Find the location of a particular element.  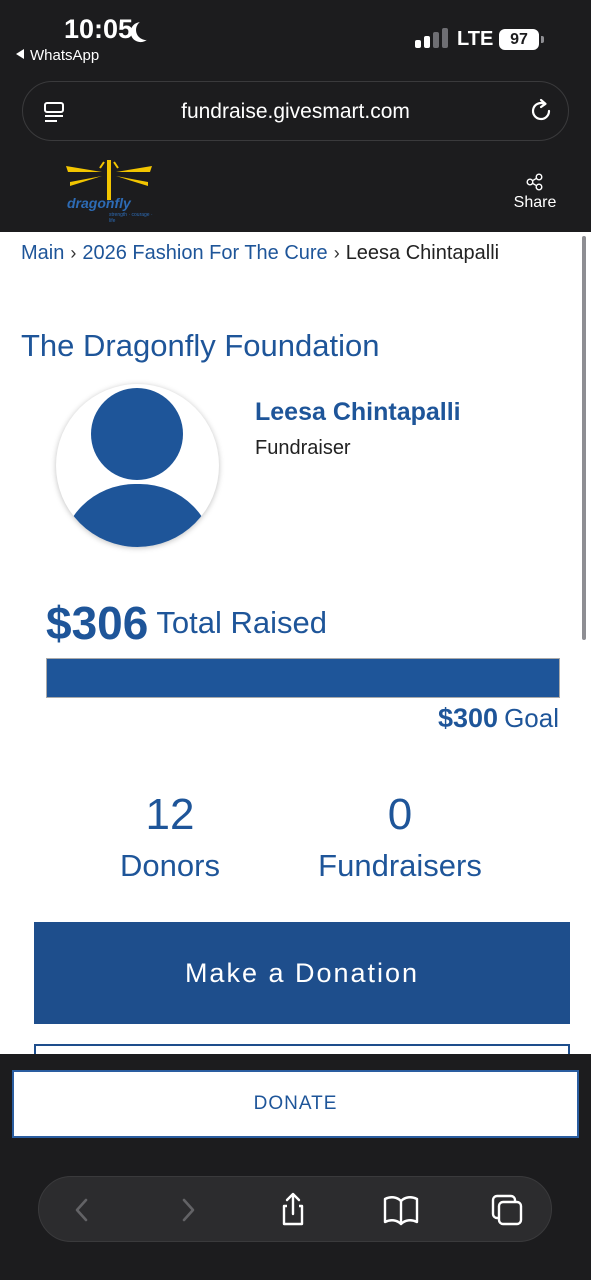

scrollbar is located at coordinates (584, 438).